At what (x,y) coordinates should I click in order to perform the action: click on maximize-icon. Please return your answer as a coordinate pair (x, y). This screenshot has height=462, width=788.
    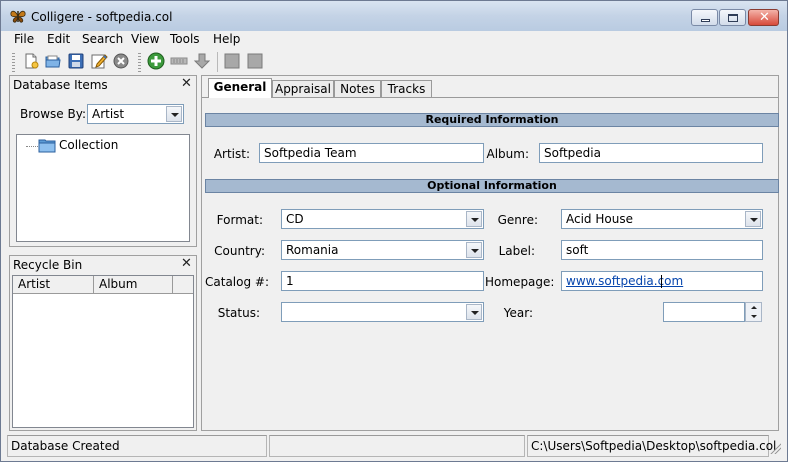
    Looking at the image, I should click on (733, 18).